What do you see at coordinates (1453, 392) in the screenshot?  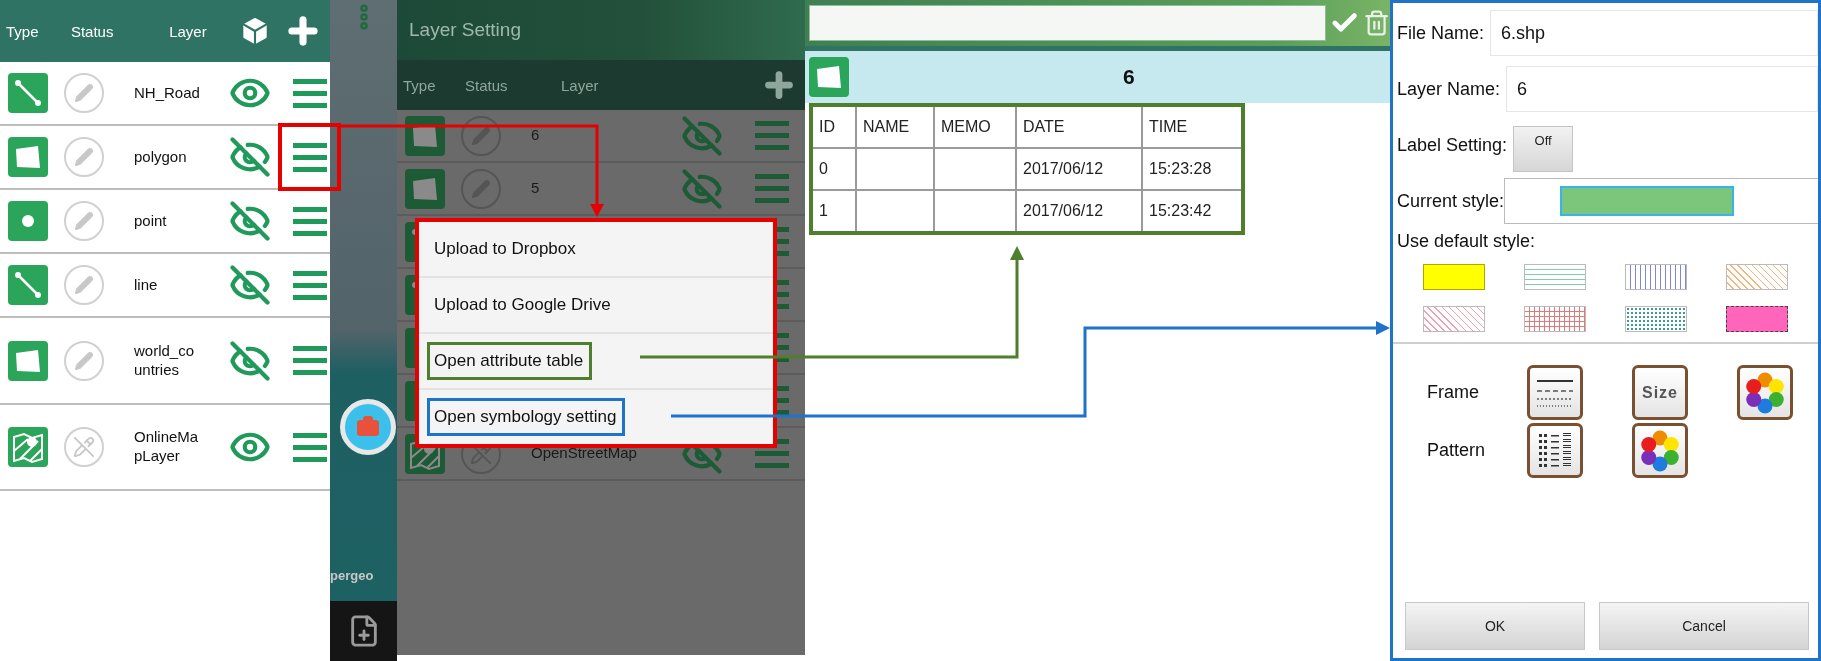 I see `tool-label: Frame` at bounding box center [1453, 392].